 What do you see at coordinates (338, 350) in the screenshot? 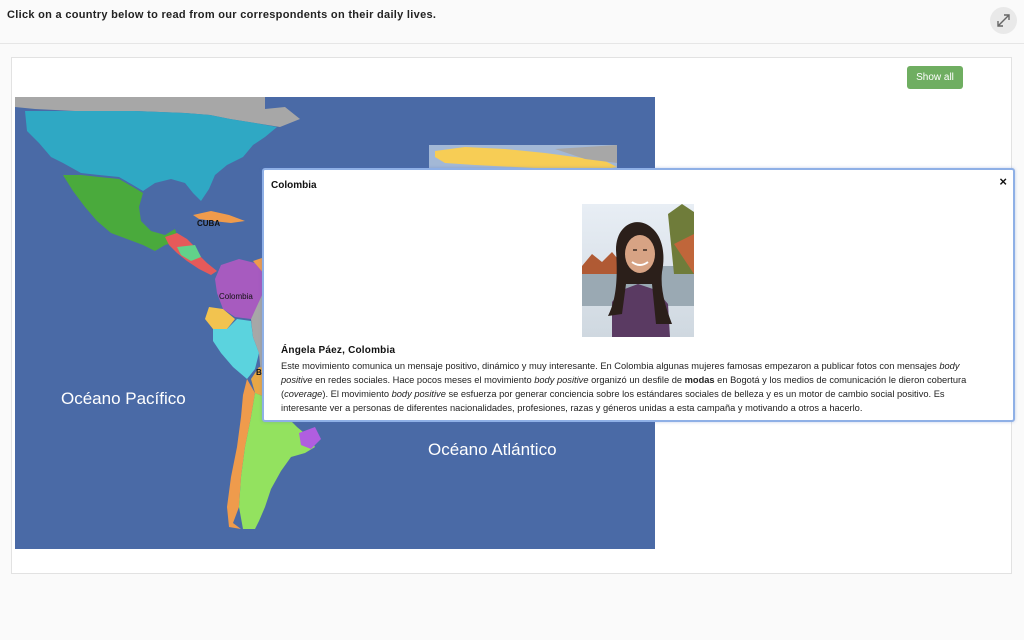
I see `correspondent-name: Ángela Páez, Colombia` at bounding box center [338, 350].